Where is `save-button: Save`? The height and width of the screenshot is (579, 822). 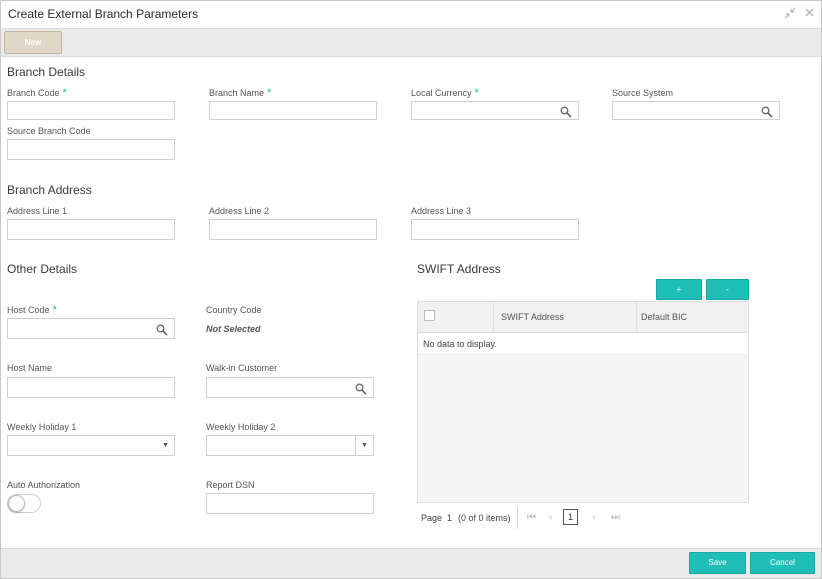
save-button: Save is located at coordinates (717, 563).